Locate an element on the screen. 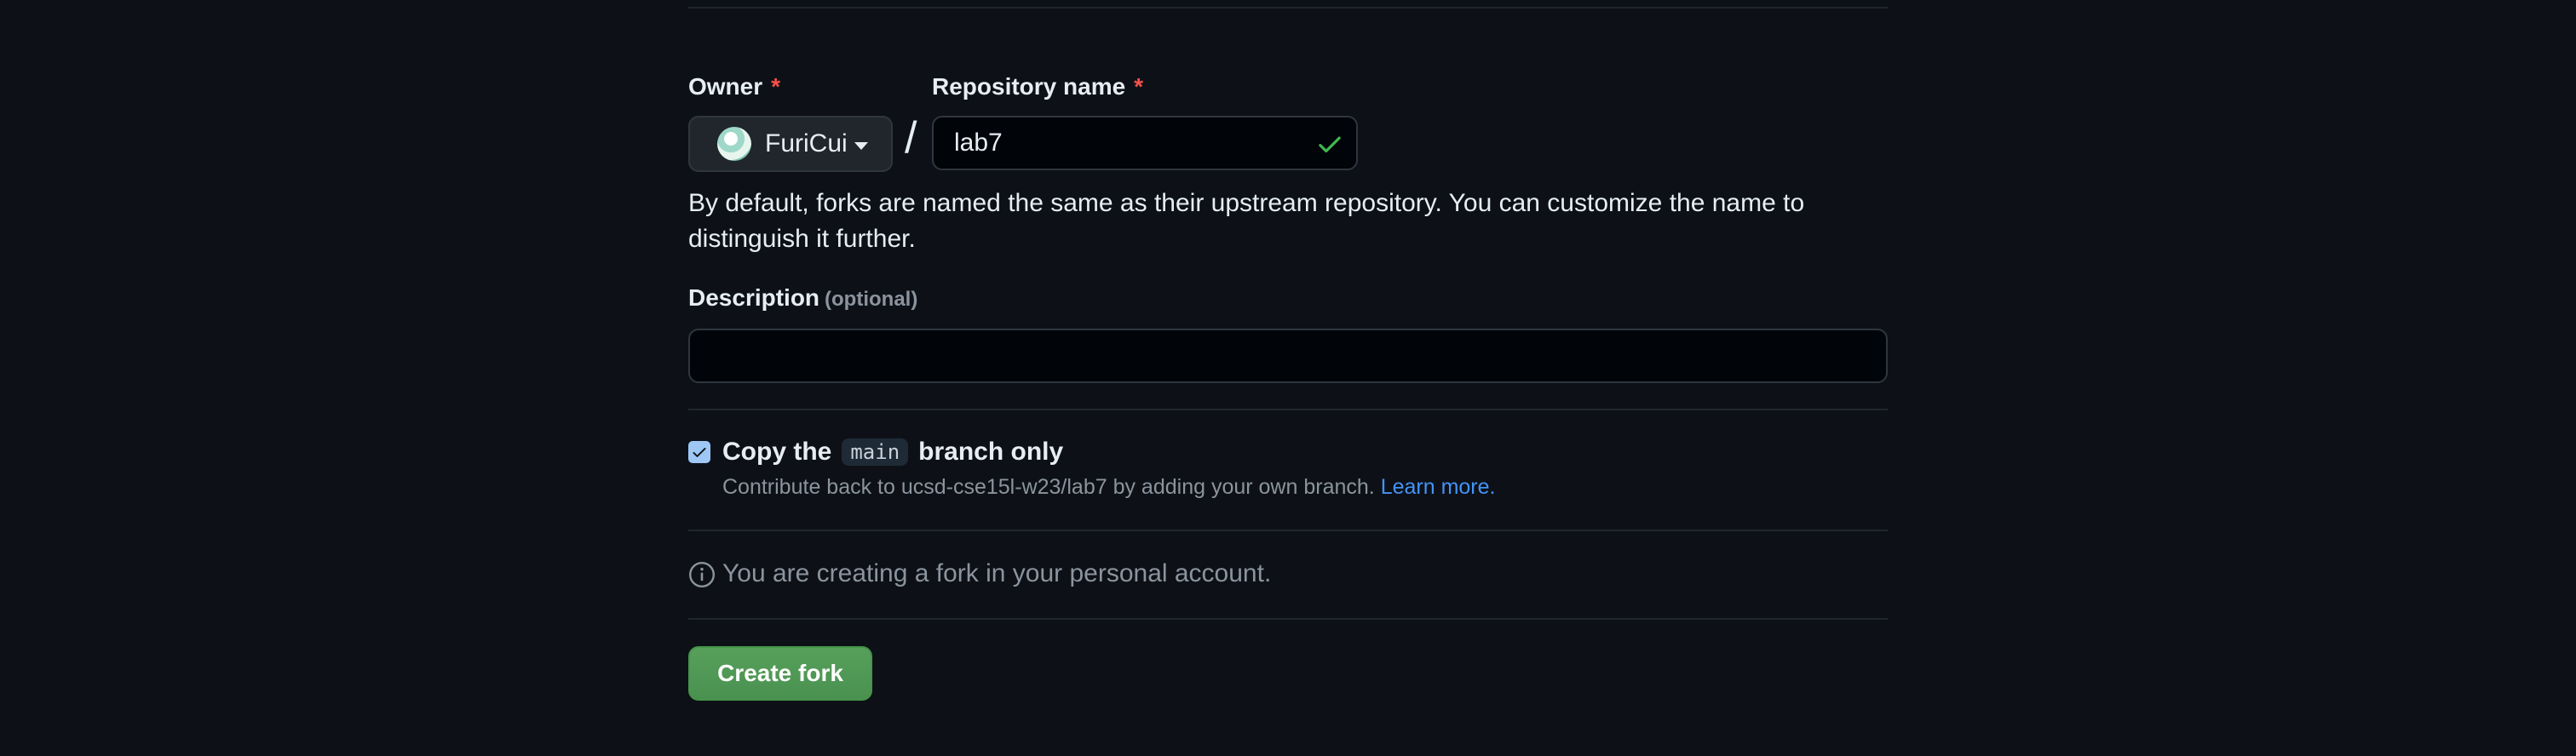 This screenshot has width=2576, height=756. check-icon is located at coordinates (1330, 144).